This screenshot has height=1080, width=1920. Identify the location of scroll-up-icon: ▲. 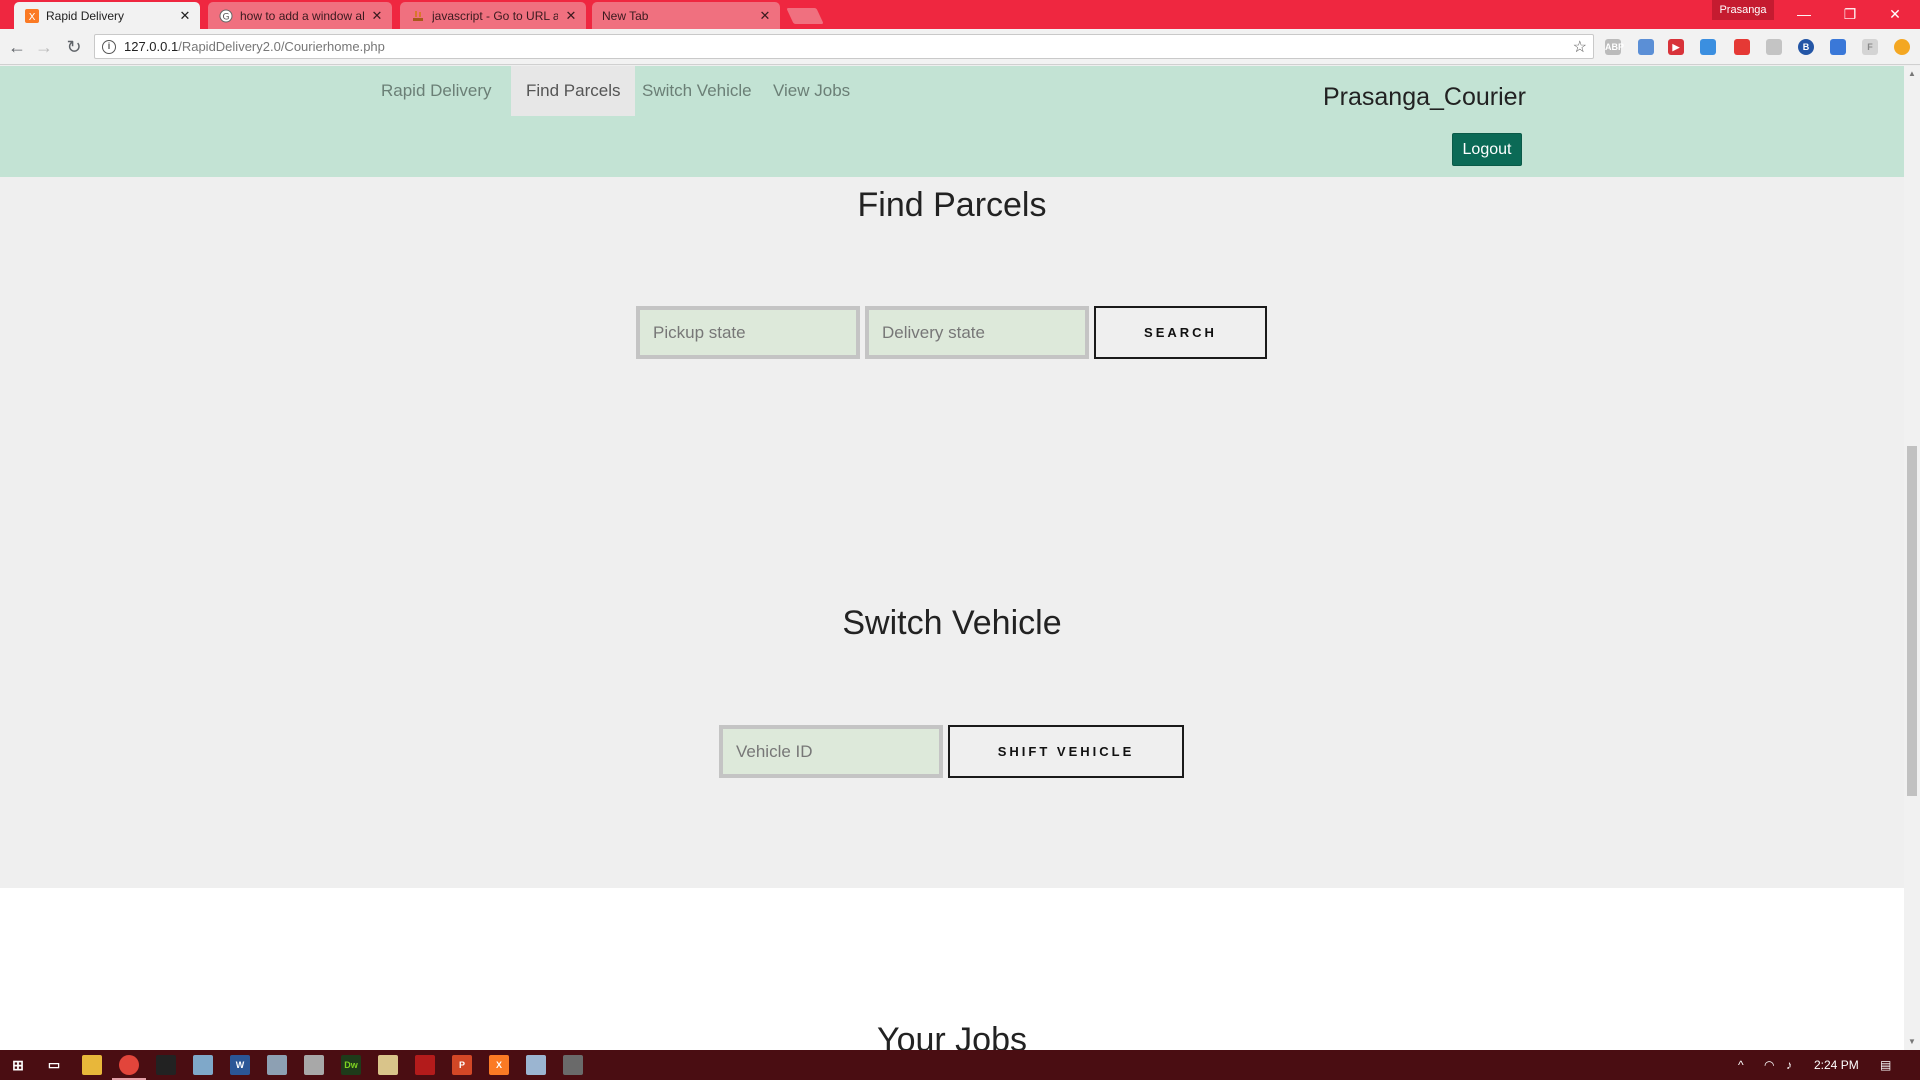
(1912, 74).